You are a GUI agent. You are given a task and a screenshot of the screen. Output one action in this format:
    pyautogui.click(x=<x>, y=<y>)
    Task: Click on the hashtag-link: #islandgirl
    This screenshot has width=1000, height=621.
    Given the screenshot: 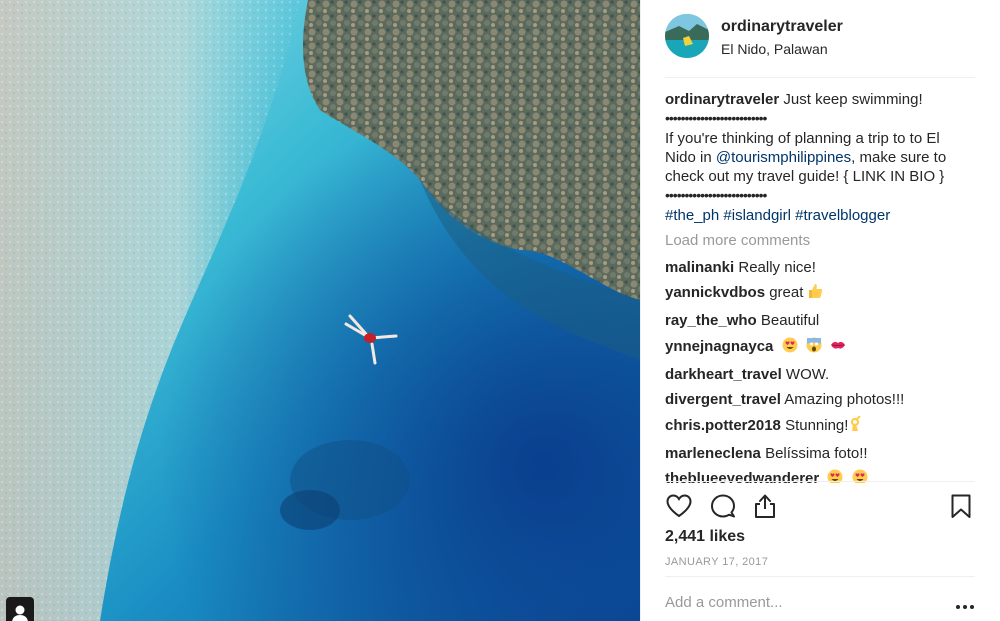 What is the action you would take?
    pyautogui.click(x=757, y=215)
    